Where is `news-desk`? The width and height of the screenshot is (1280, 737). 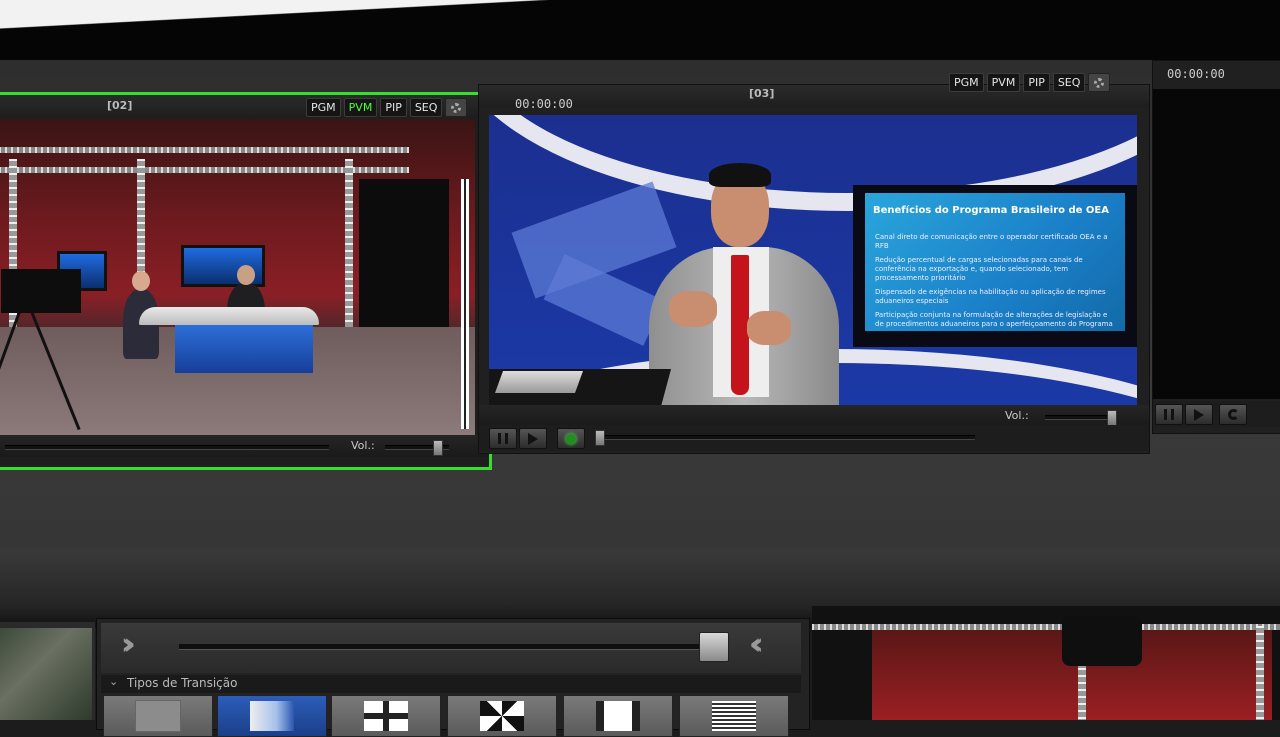 news-desk is located at coordinates (229, 316).